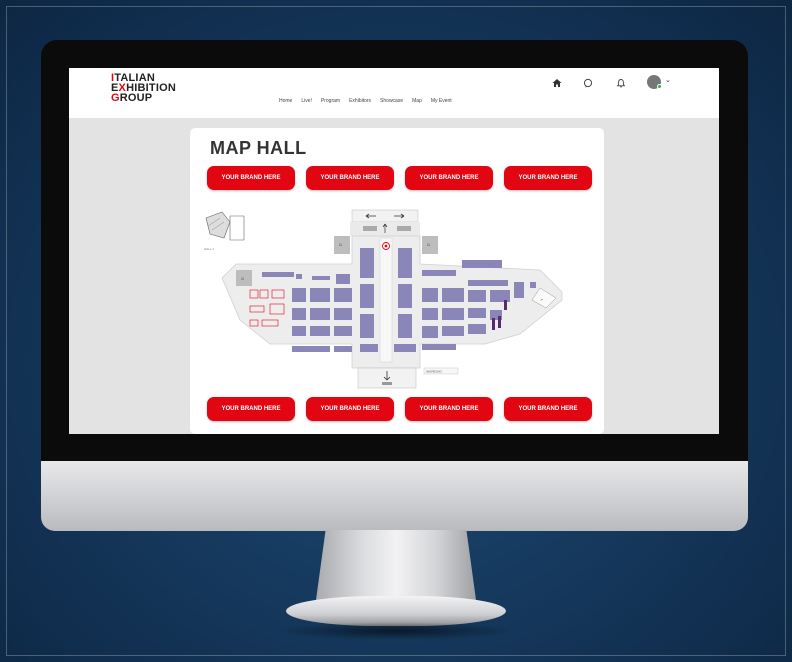  What do you see at coordinates (224, 230) in the screenshot?
I see `hall-overview-thumbnail: HALL 1` at bounding box center [224, 230].